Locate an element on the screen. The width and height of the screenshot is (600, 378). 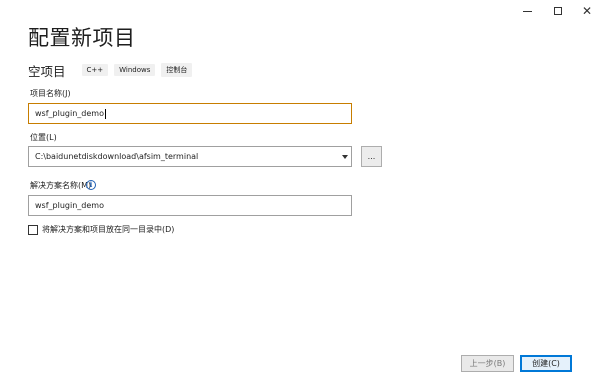
solution-name-value: wsf_plugin_demo is located at coordinates (69, 205).